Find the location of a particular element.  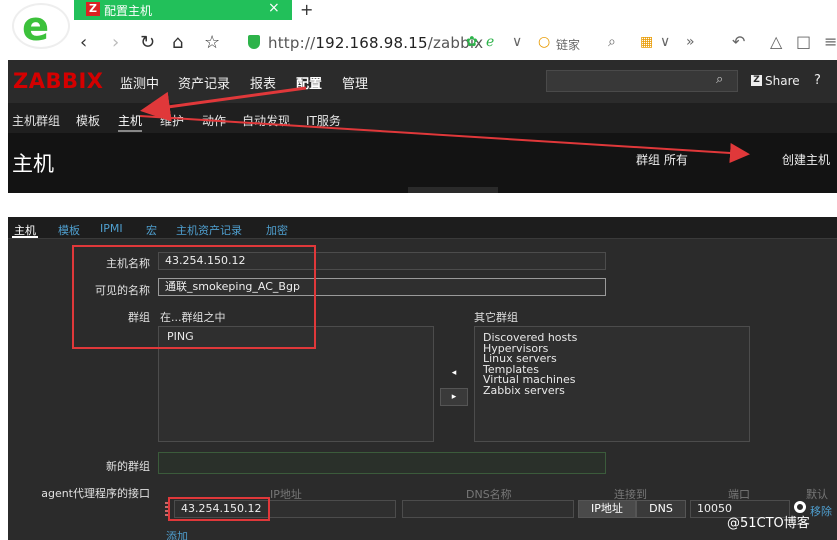

connect-dns-button: DNS is located at coordinates (661, 509).